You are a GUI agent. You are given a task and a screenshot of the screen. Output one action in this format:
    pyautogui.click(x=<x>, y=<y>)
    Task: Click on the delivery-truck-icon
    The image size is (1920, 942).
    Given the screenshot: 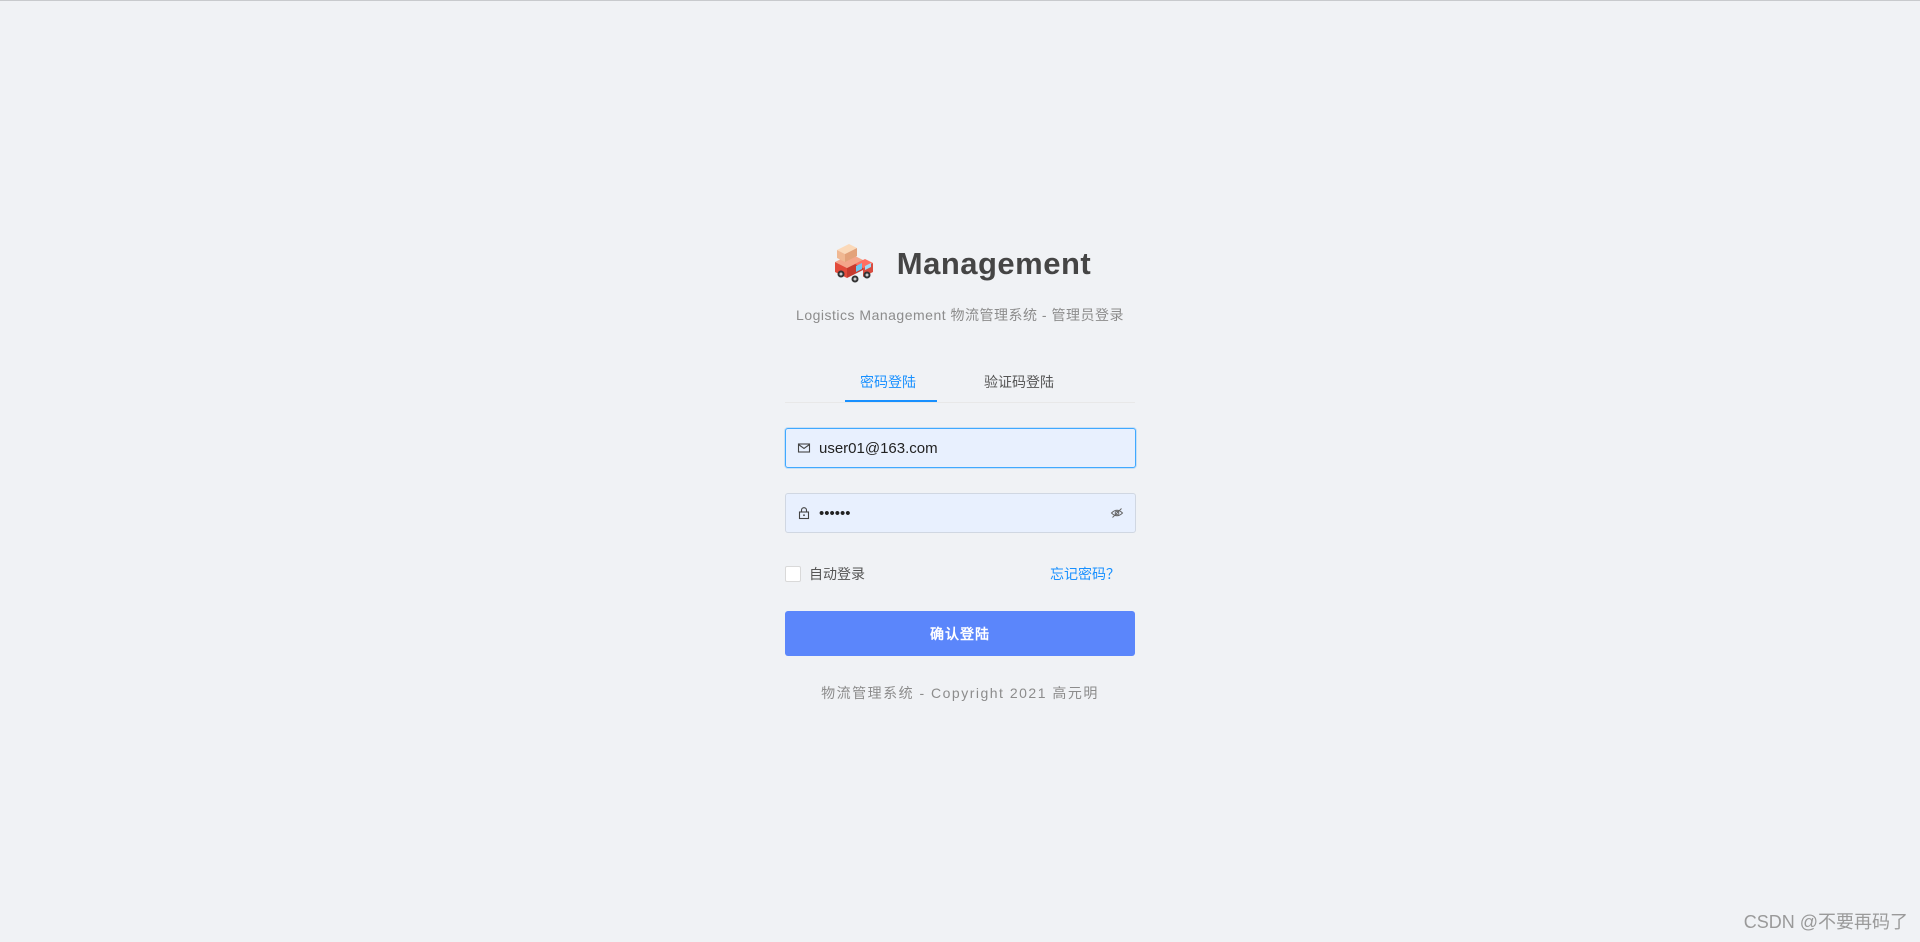 What is the action you would take?
    pyautogui.click(x=853, y=263)
    